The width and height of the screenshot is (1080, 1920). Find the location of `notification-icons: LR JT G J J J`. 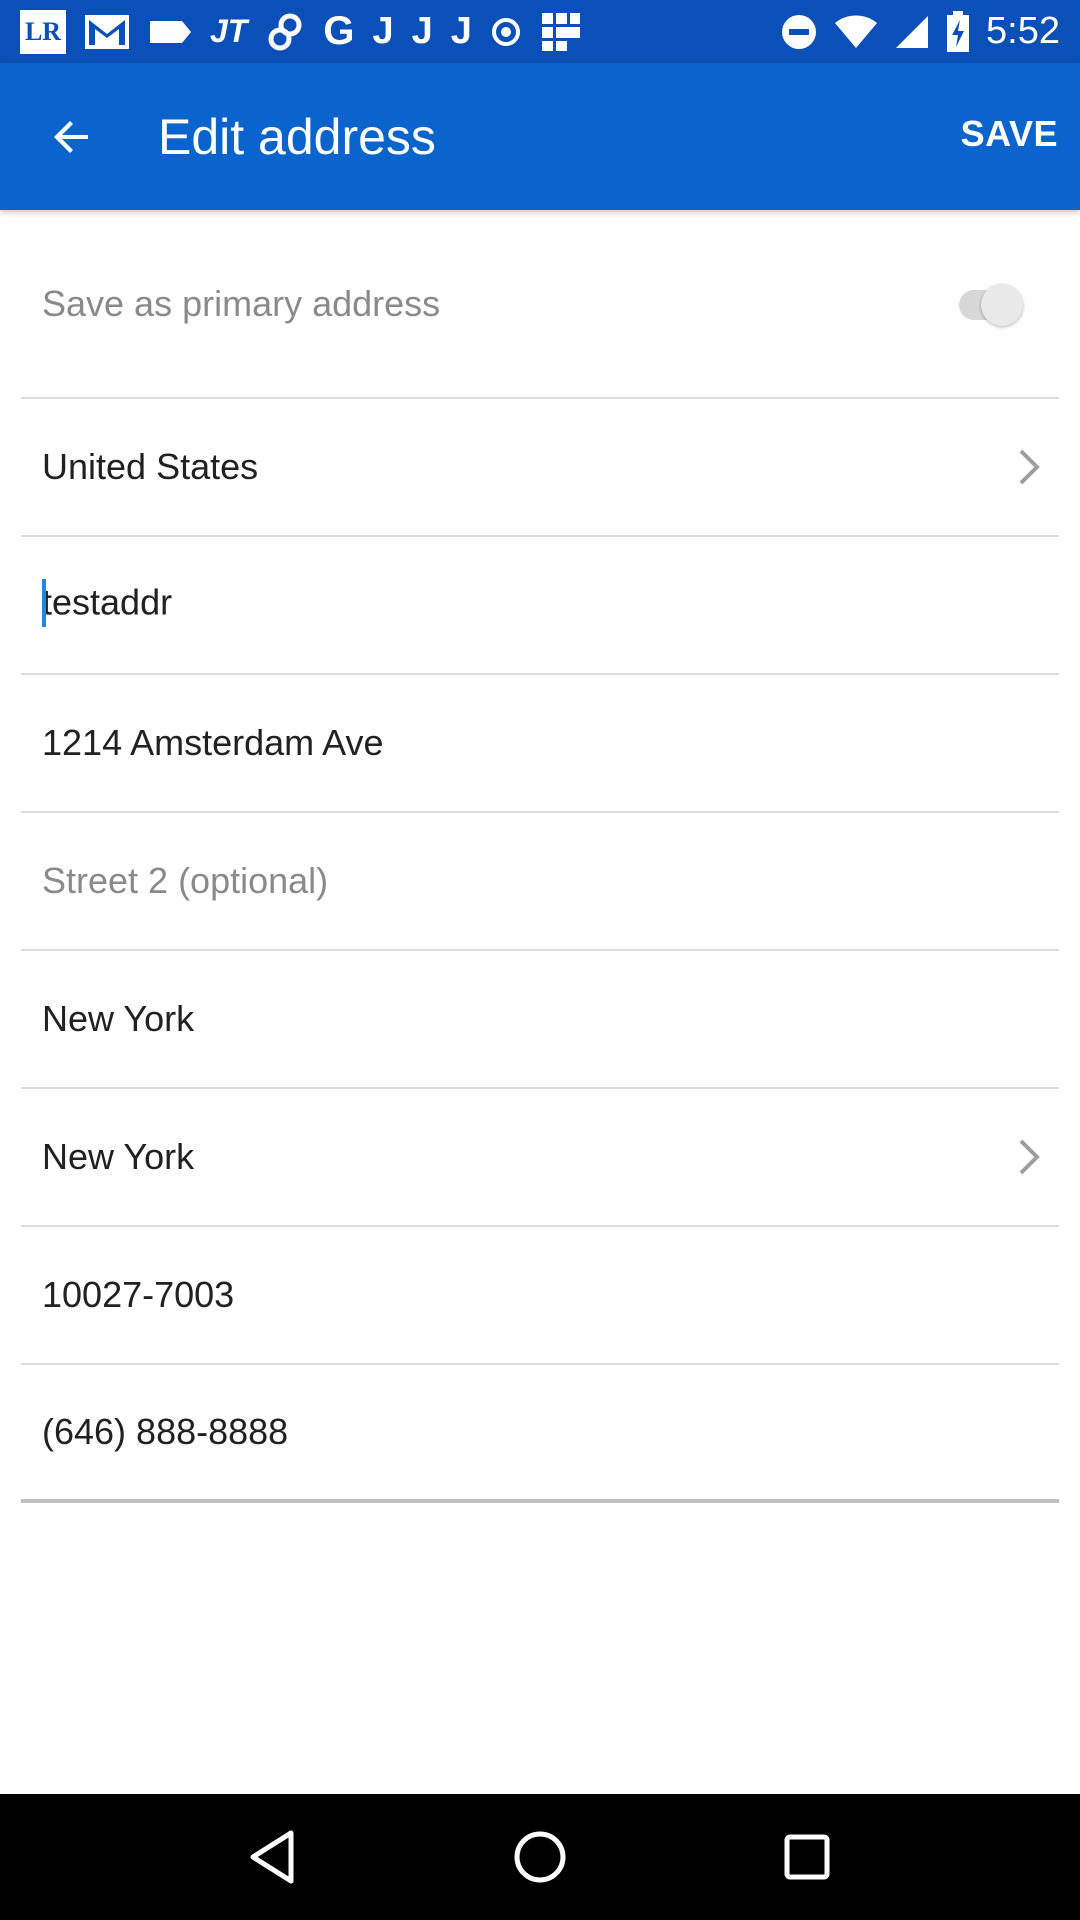

notification-icons: LR JT G J J J is located at coordinates (301, 31).